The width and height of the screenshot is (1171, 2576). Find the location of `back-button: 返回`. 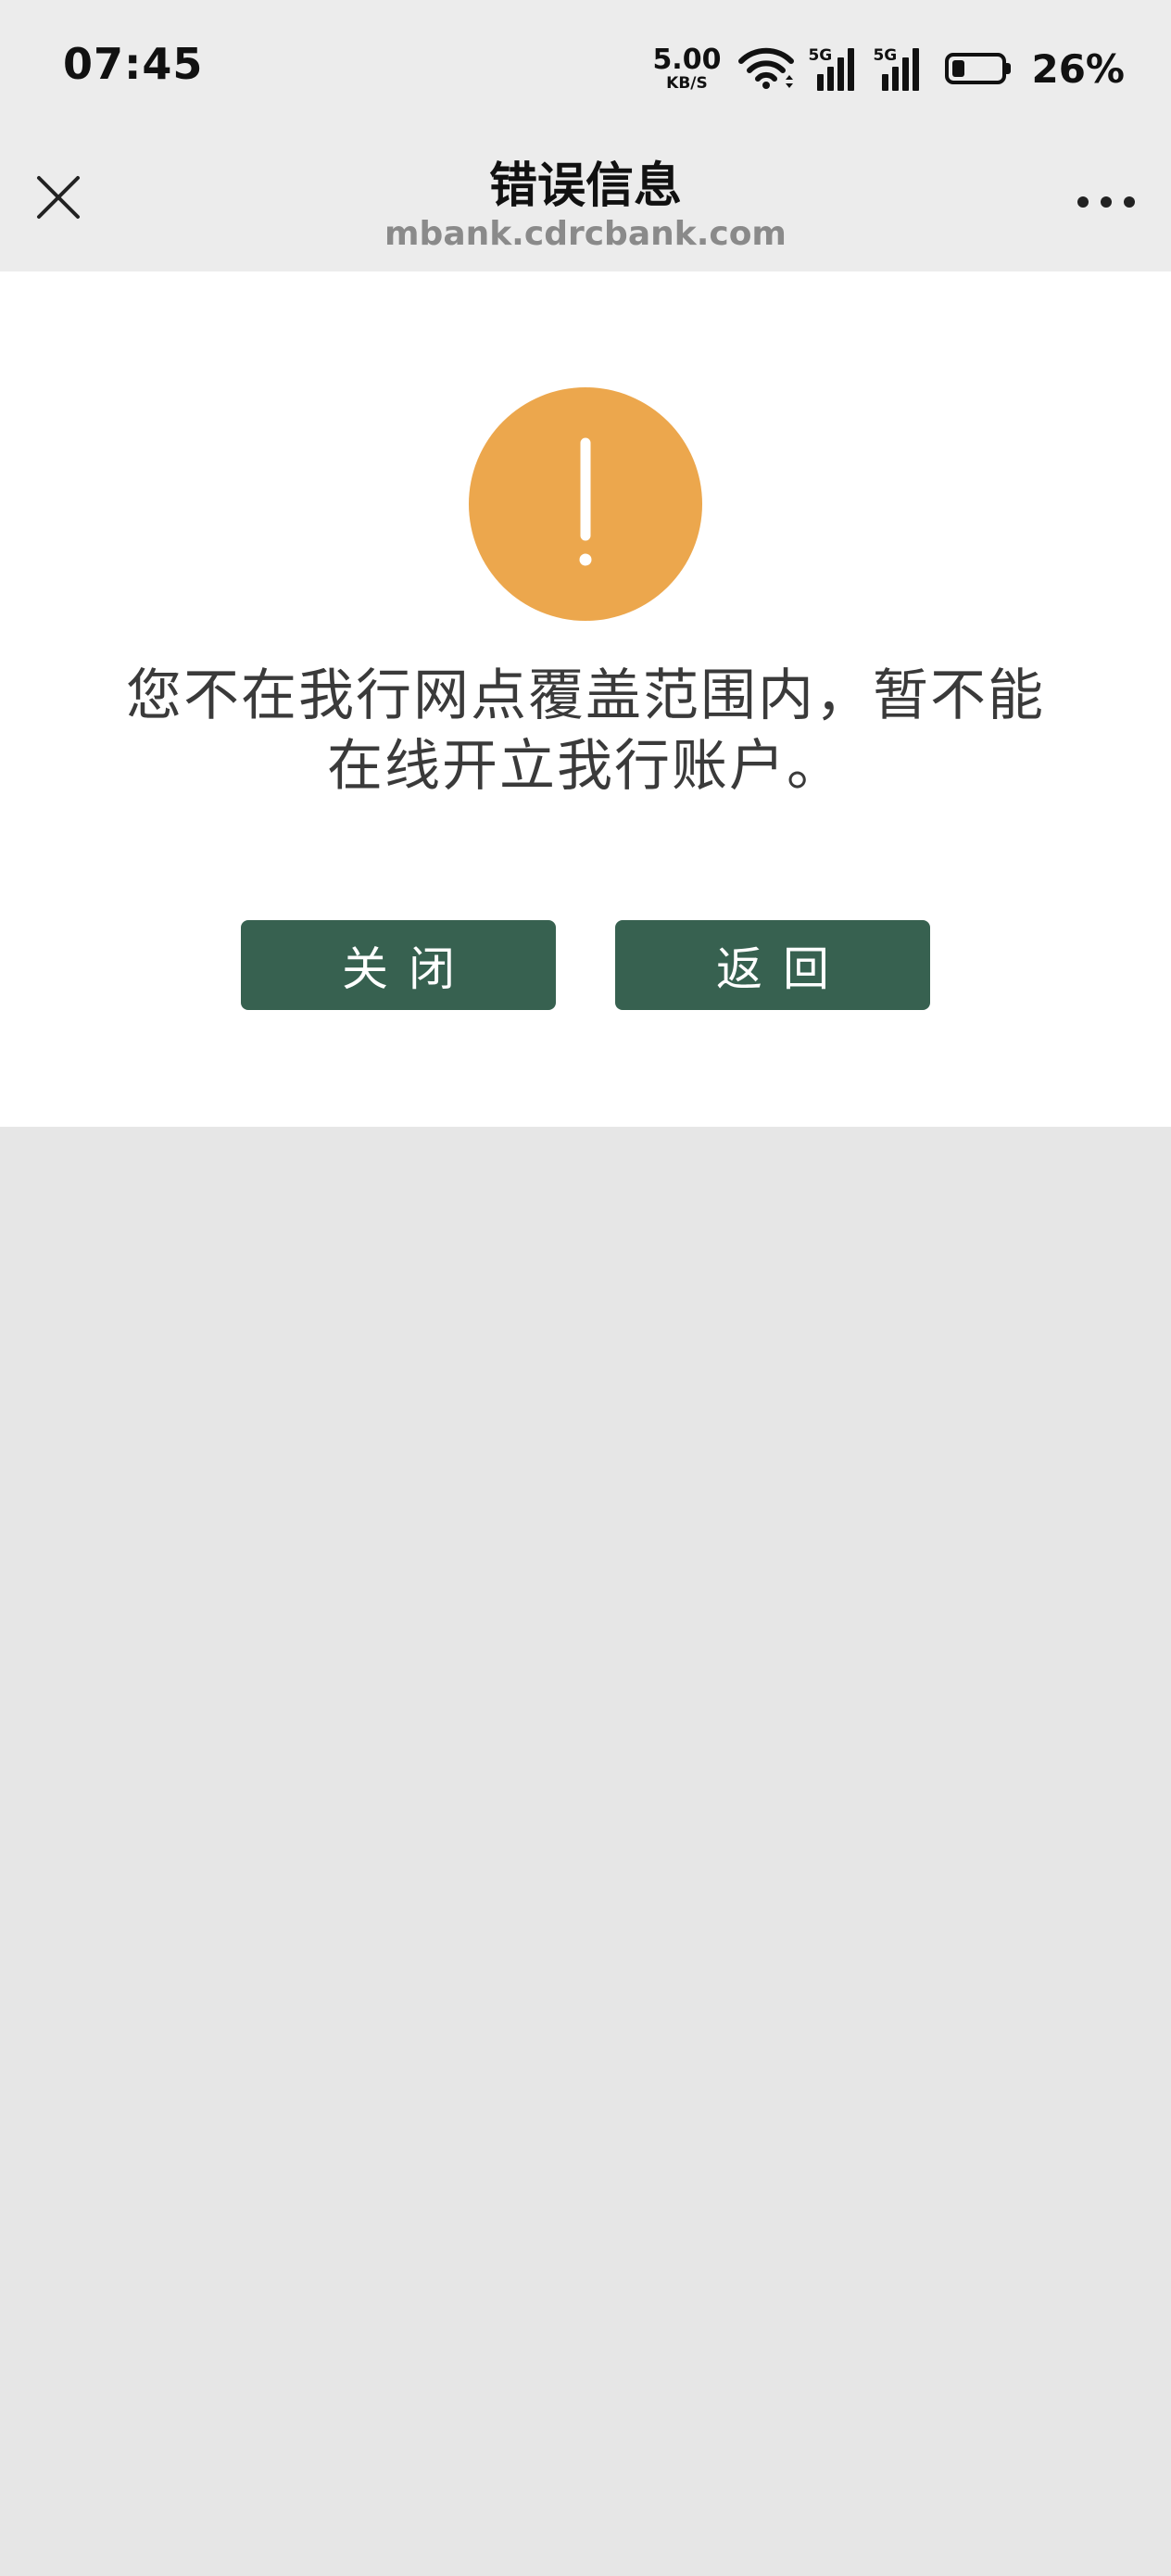

back-button: 返回 is located at coordinates (773, 965).